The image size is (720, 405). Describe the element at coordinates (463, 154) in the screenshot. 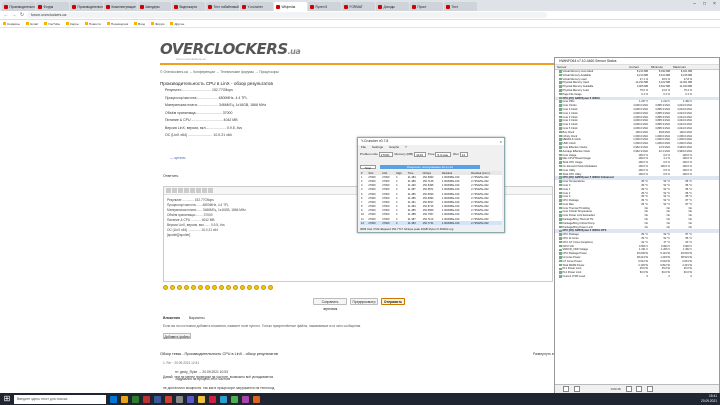

I see `run-count-input: 12` at that location.